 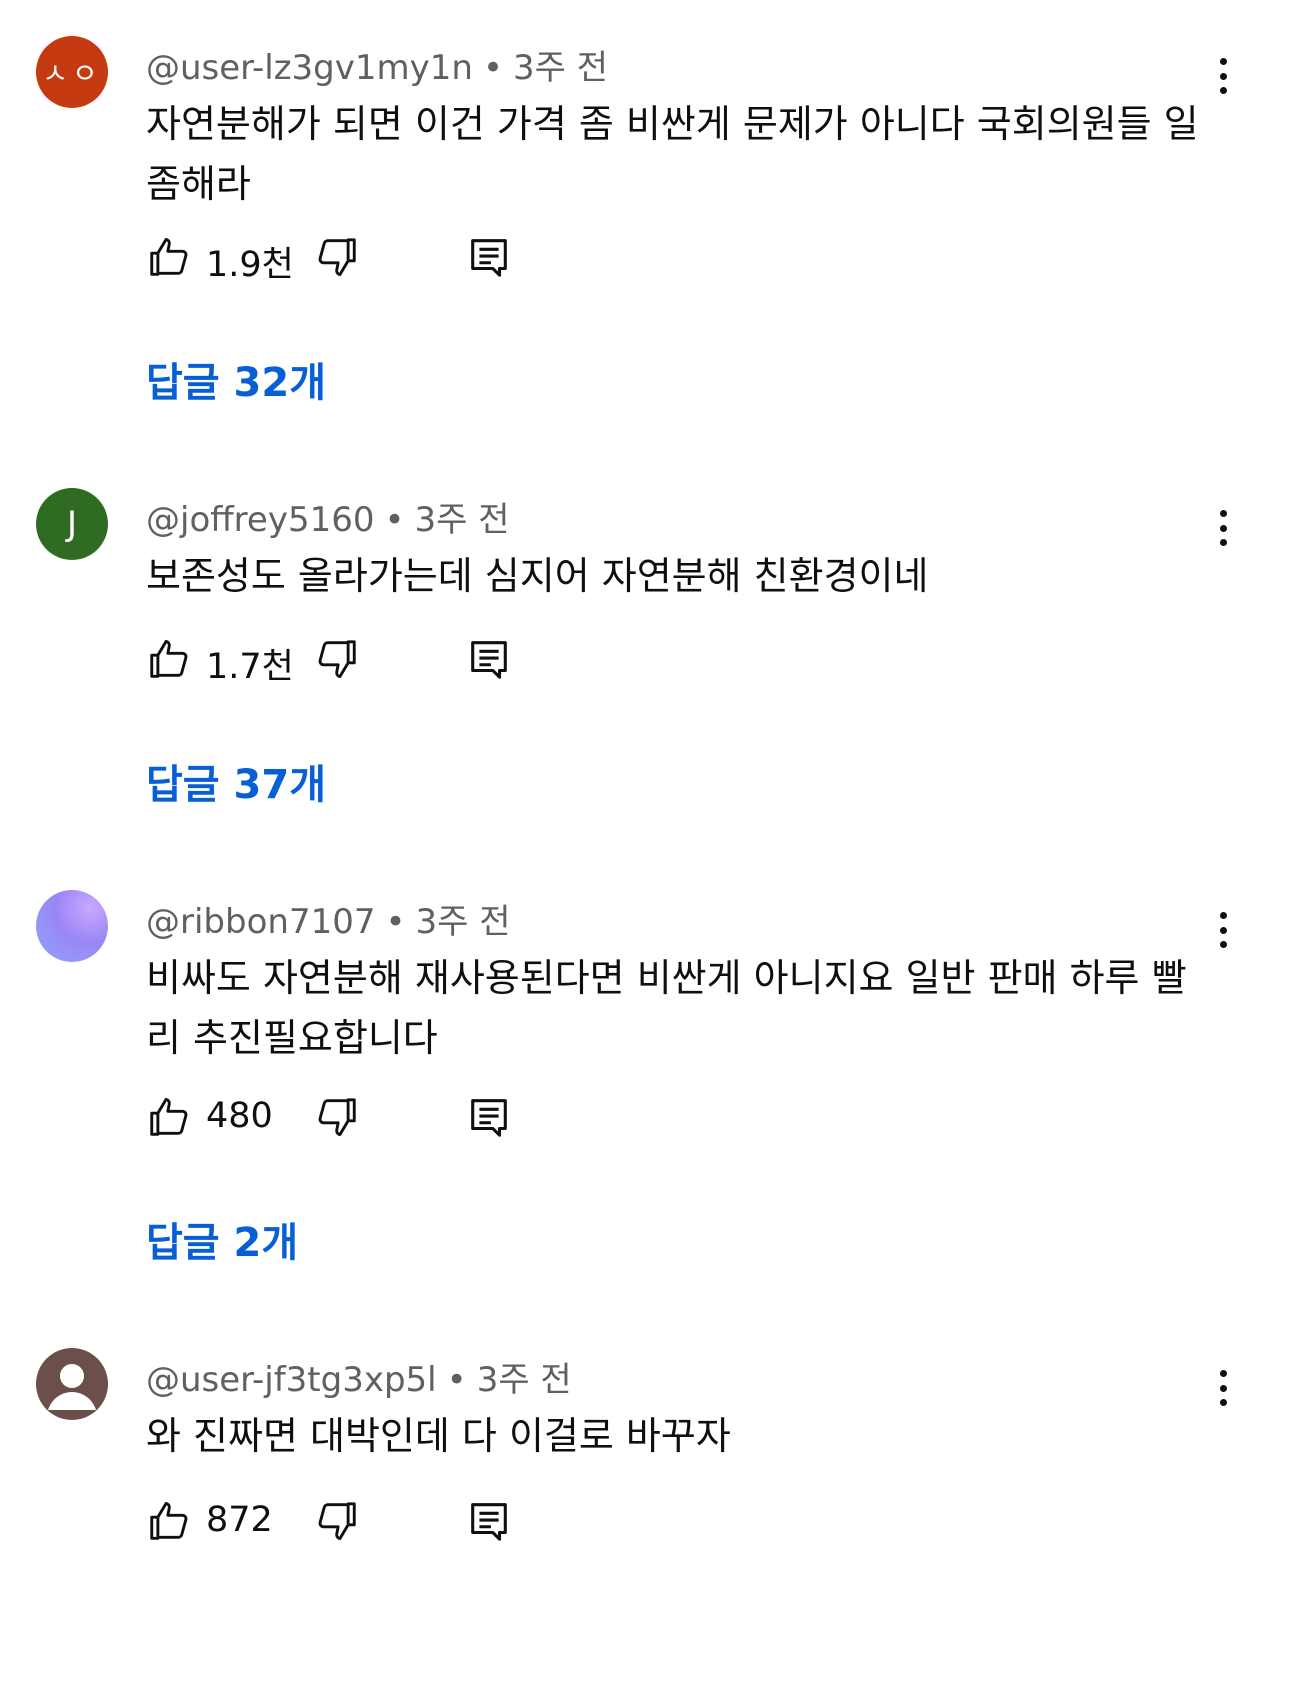 What do you see at coordinates (236, 781) in the screenshot?
I see `view-replies-button: 답글 37개` at bounding box center [236, 781].